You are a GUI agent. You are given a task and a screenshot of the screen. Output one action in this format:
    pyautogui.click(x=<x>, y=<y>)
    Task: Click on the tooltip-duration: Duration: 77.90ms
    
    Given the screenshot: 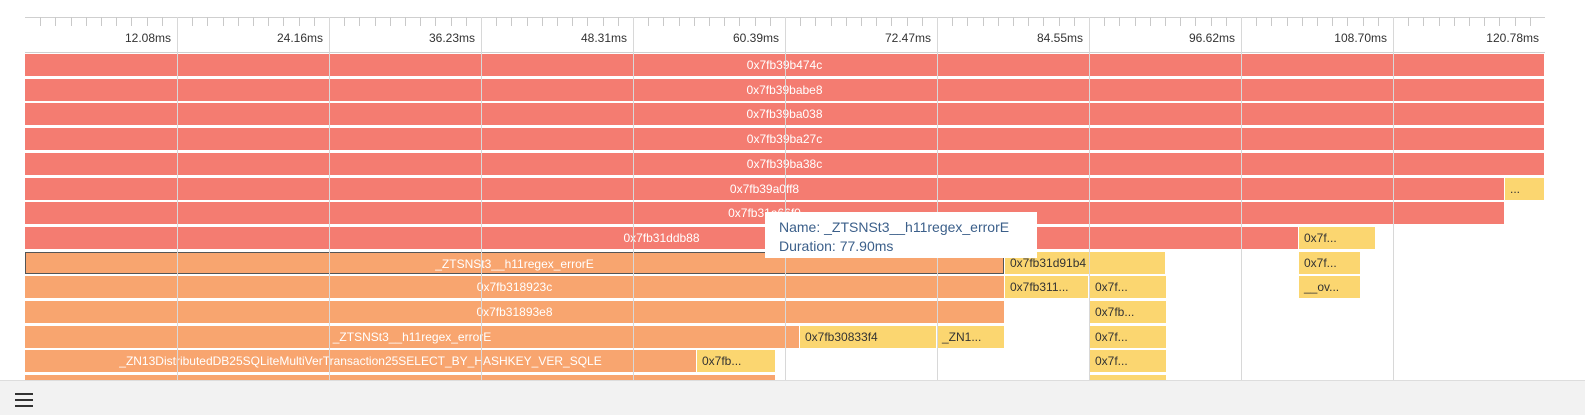 What is the action you would take?
    pyautogui.click(x=836, y=246)
    